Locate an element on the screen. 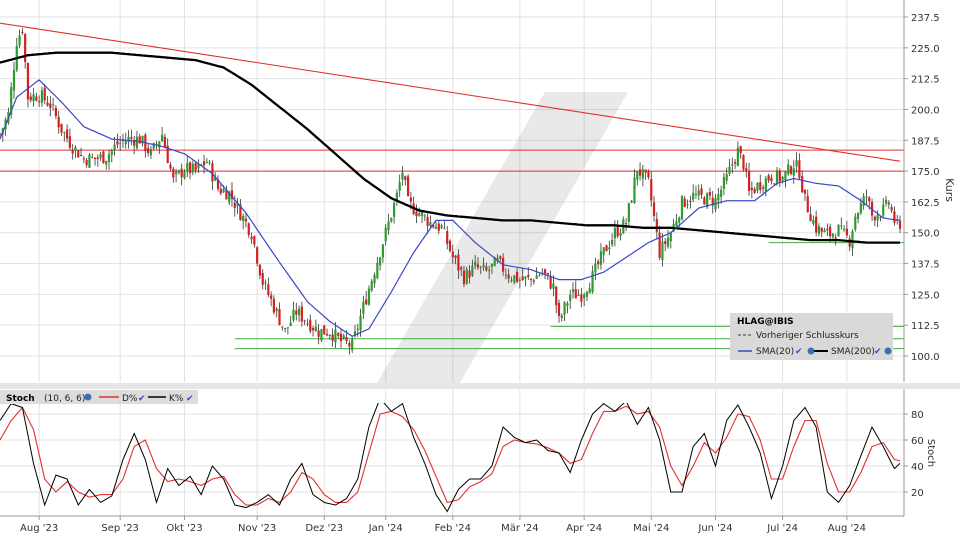  stoch-title: Stoch is located at coordinates (20, 399).